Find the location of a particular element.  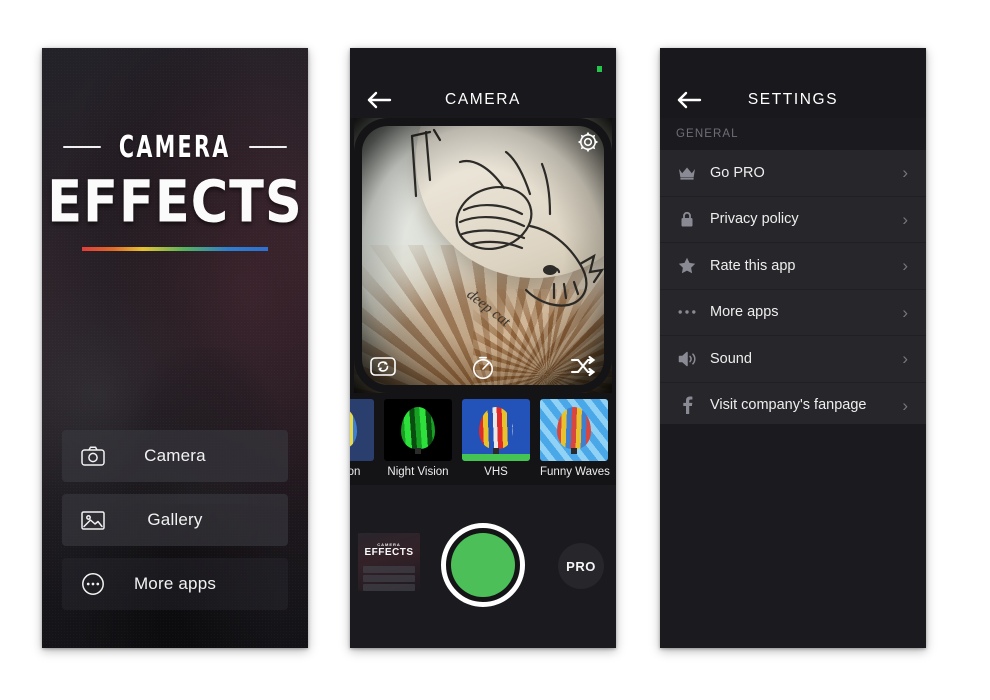

logo-rule-left is located at coordinates (82, 146).